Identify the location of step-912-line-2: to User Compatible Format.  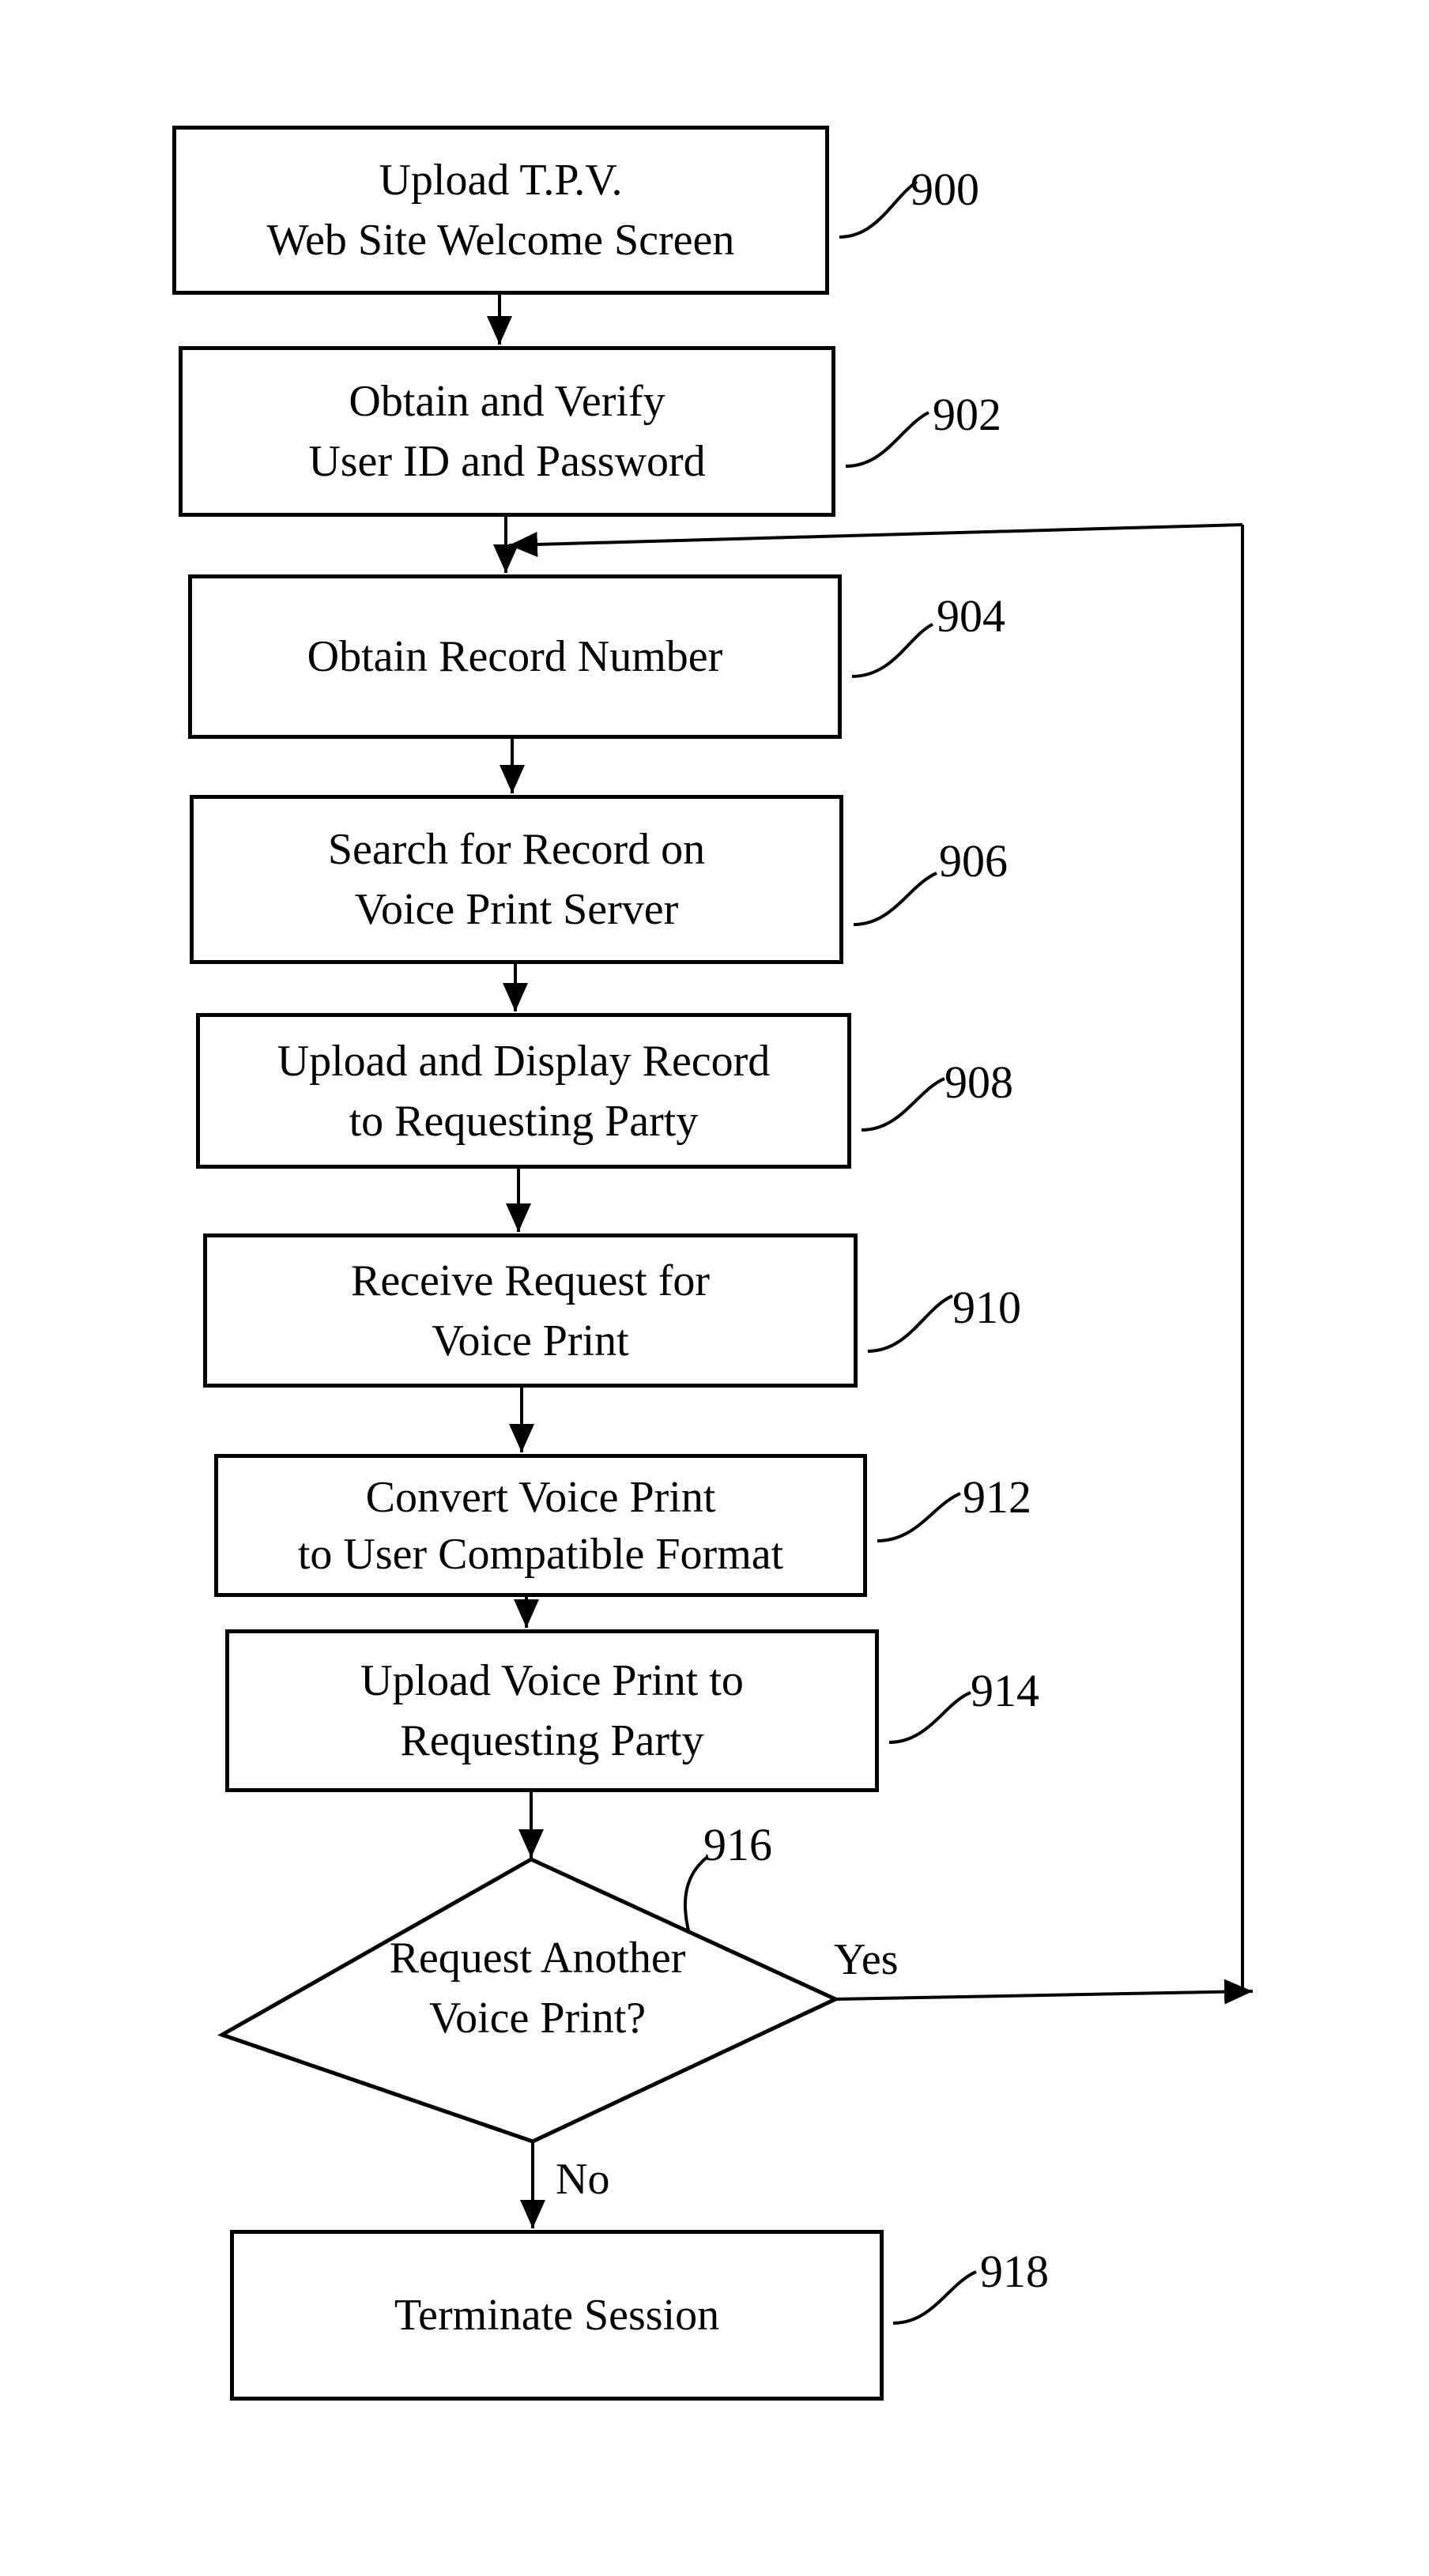
(540, 1554).